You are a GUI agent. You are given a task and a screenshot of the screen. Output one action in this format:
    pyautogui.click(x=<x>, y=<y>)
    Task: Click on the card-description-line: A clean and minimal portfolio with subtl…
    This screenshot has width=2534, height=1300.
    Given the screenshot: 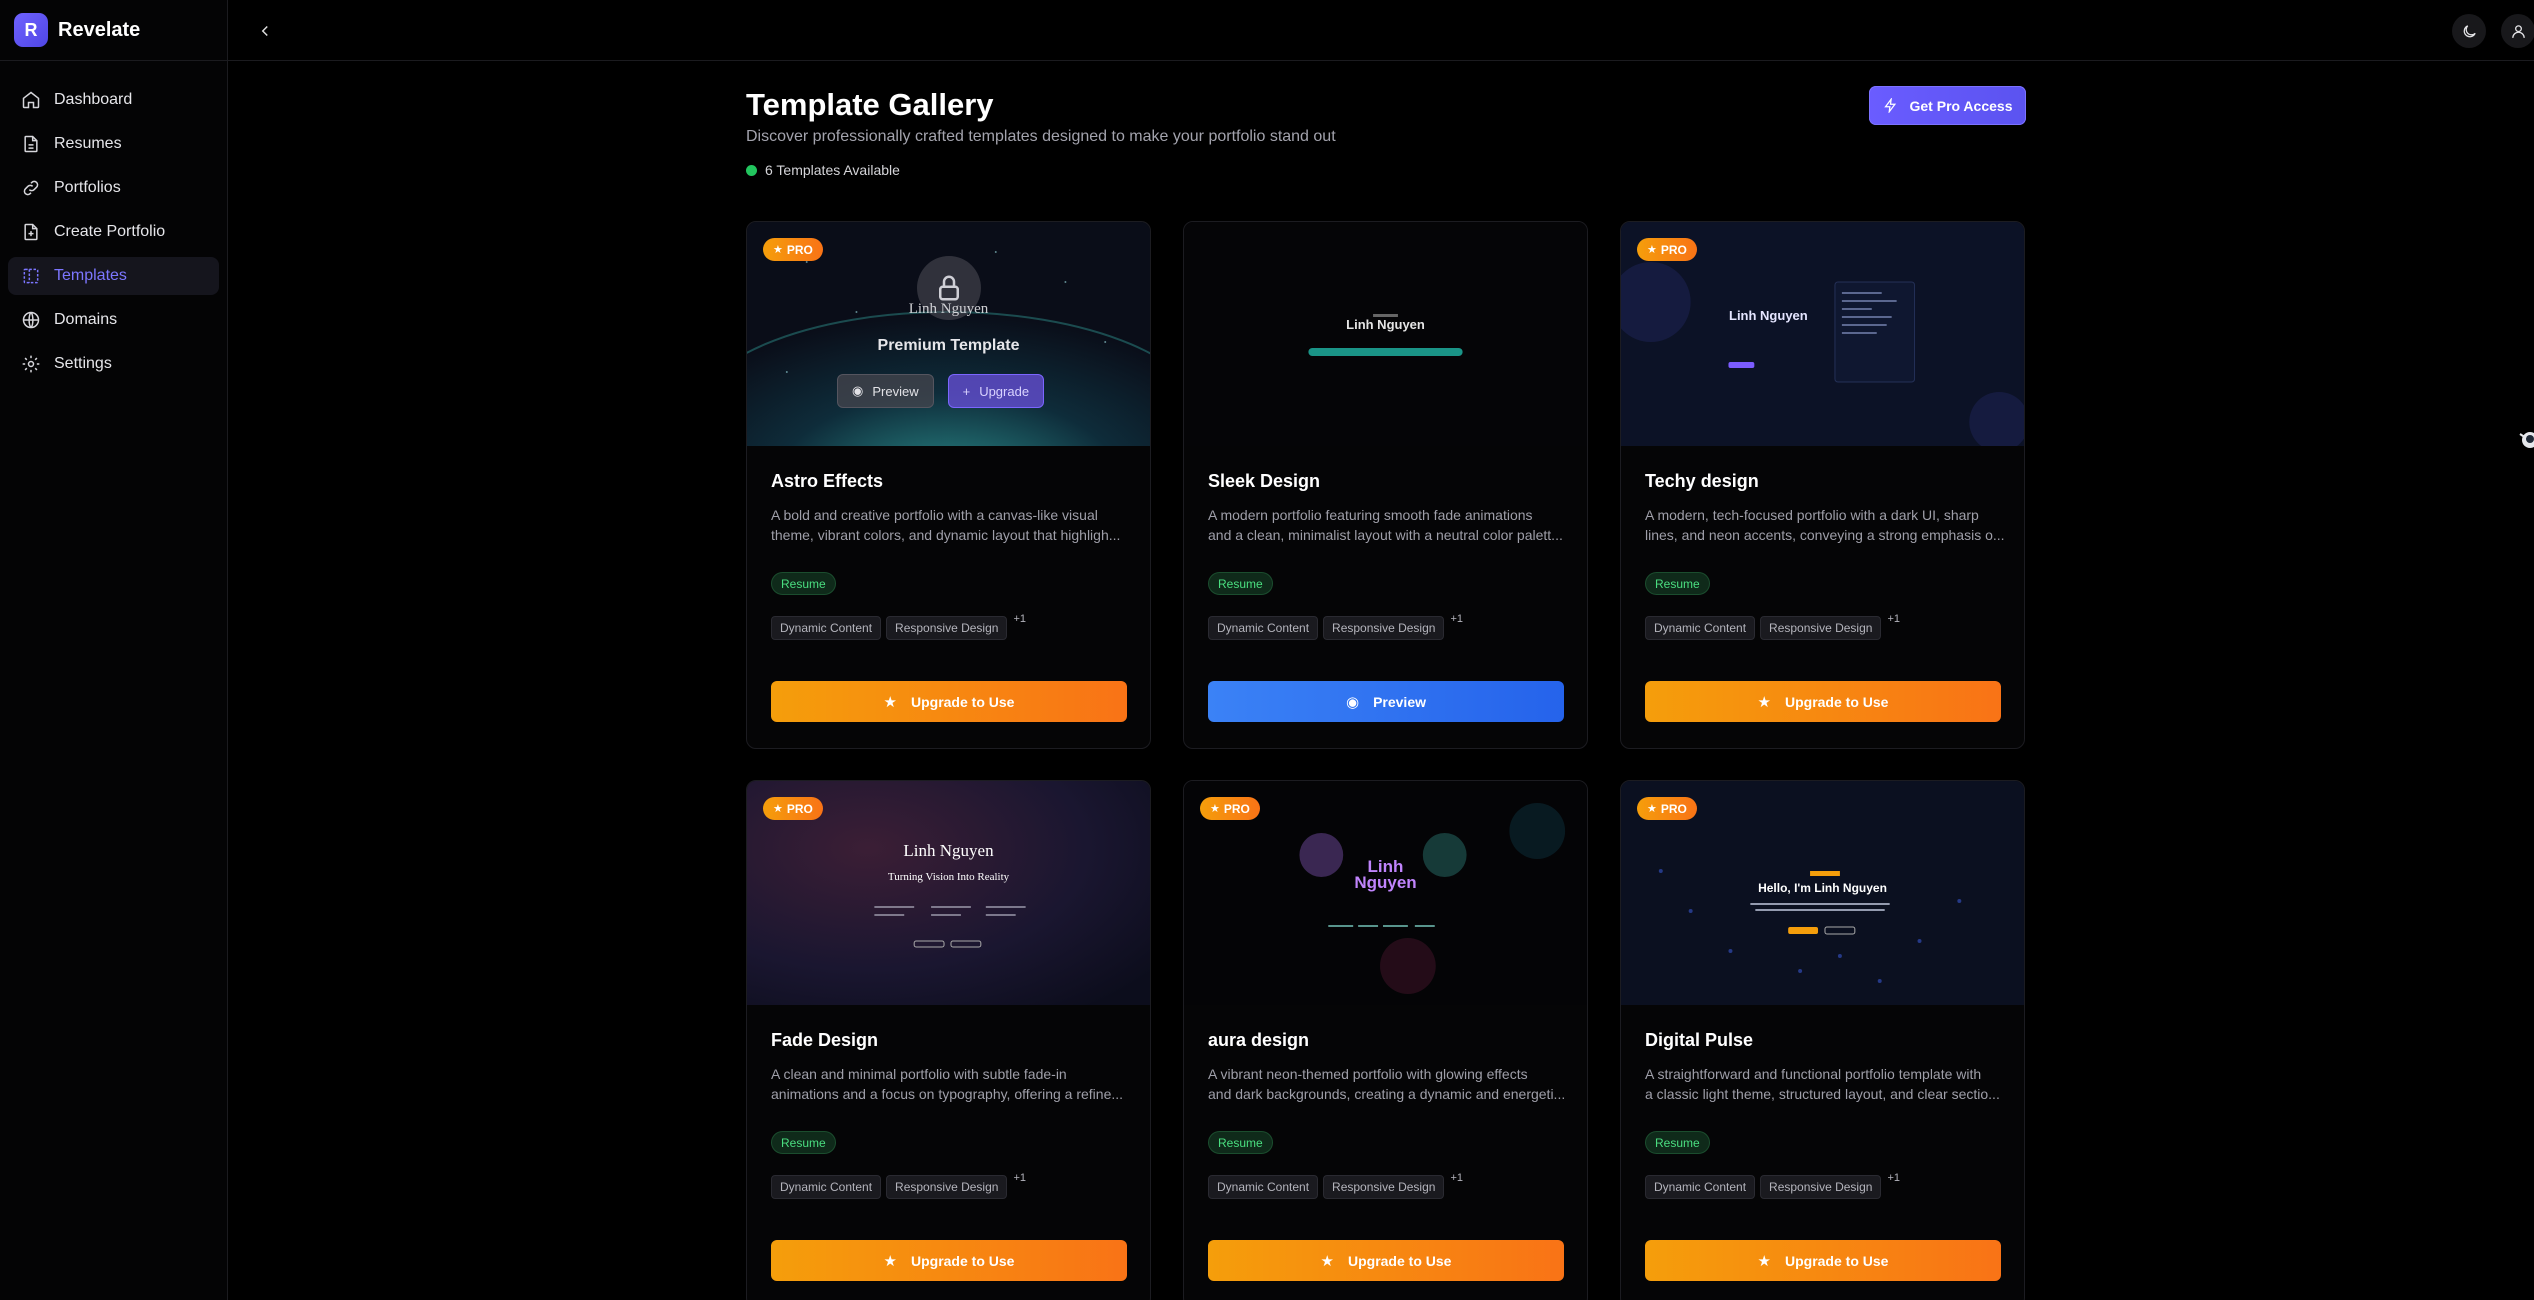 What is the action you would take?
    pyautogui.click(x=919, y=1074)
    